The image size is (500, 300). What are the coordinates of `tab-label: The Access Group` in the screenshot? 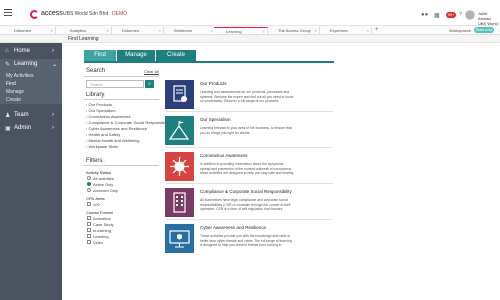 It's located at (294, 30).